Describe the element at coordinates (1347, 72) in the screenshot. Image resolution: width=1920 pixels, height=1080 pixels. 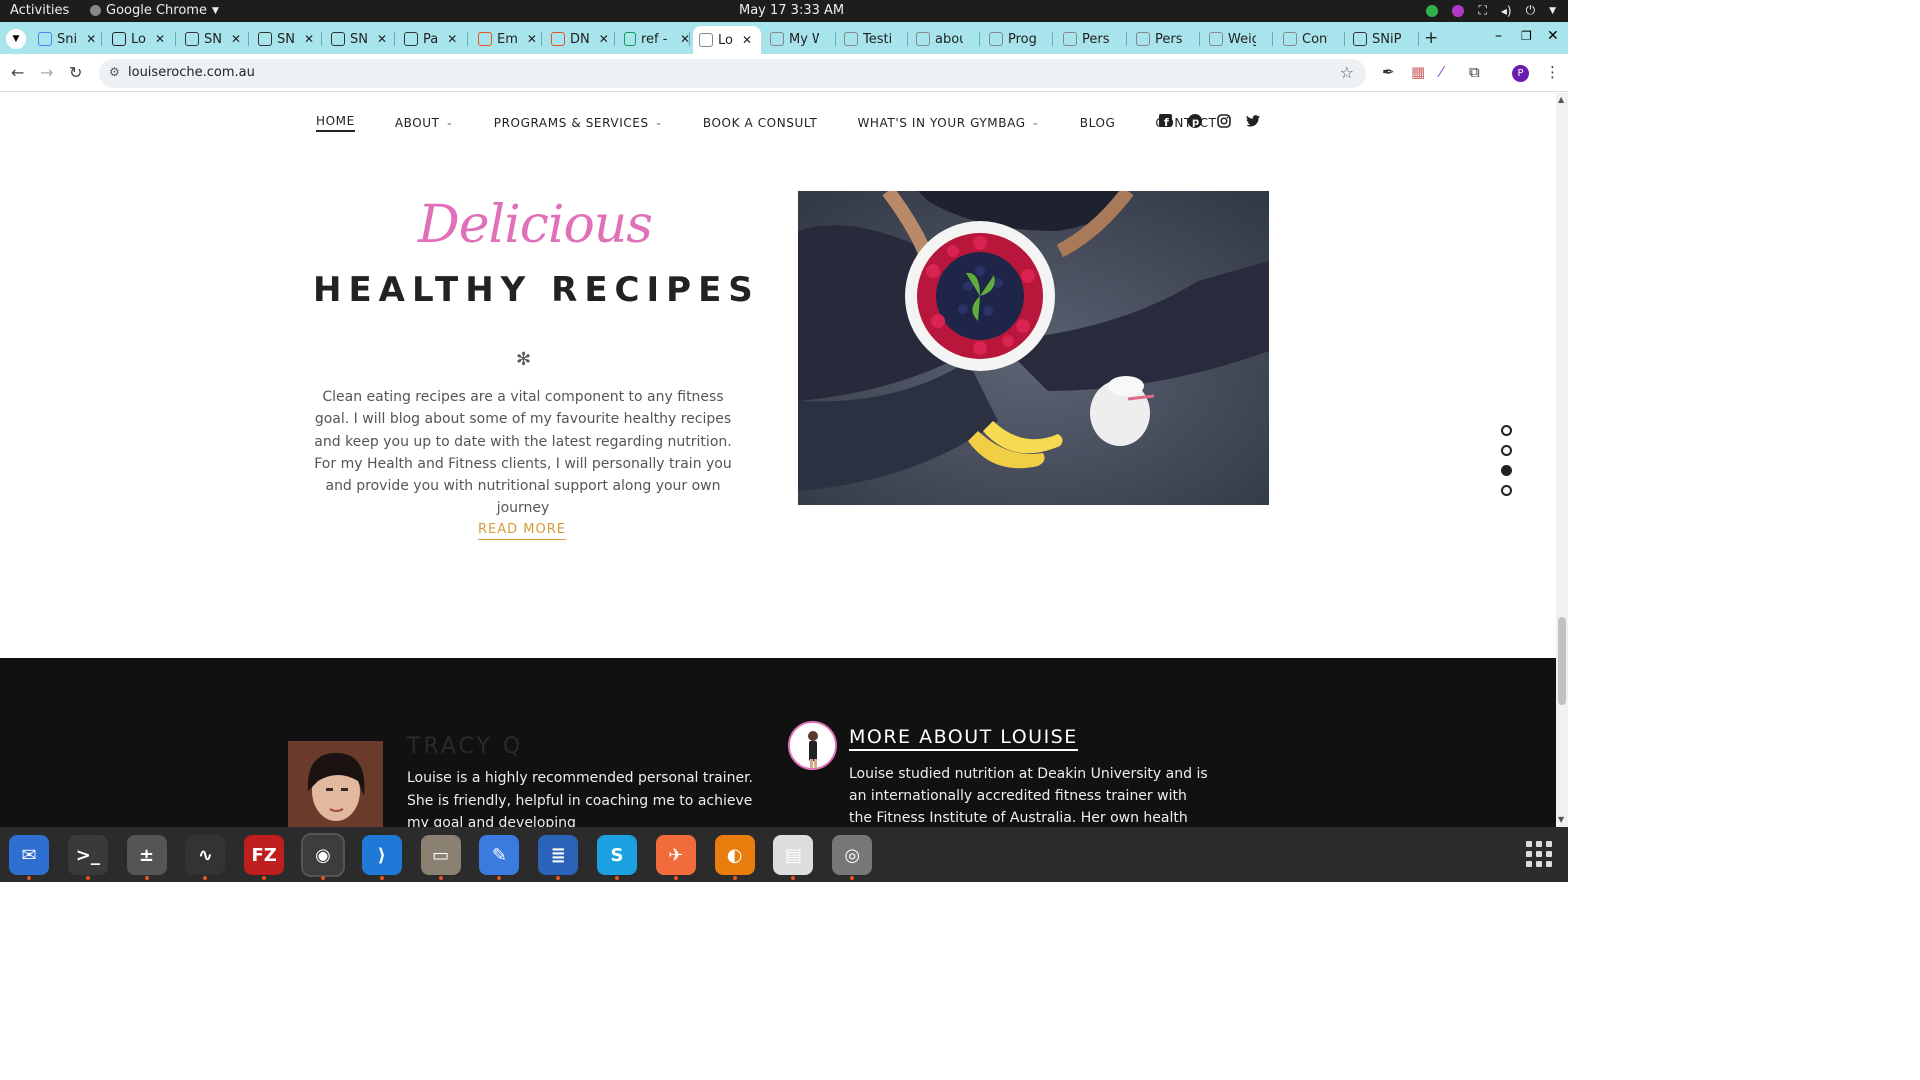
I see `bookmark-star-icon: ☆` at that location.